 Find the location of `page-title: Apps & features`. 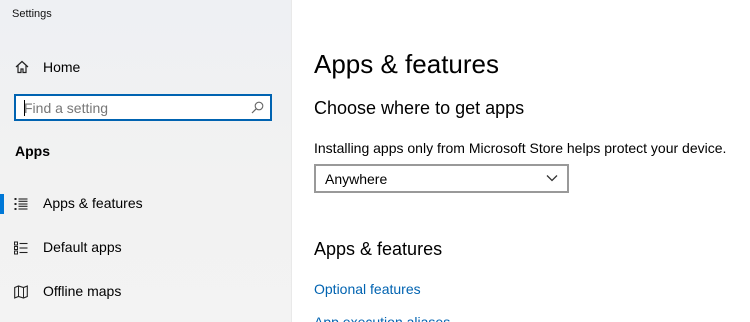

page-title: Apps & features is located at coordinates (406, 64).